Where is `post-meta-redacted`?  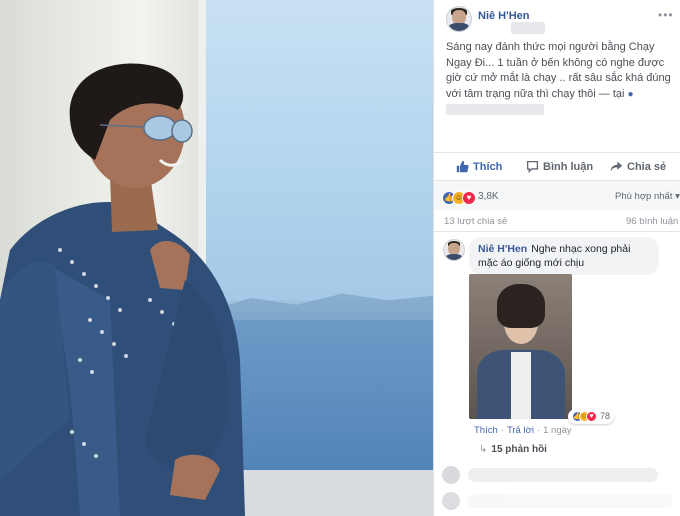 post-meta-redacted is located at coordinates (528, 28).